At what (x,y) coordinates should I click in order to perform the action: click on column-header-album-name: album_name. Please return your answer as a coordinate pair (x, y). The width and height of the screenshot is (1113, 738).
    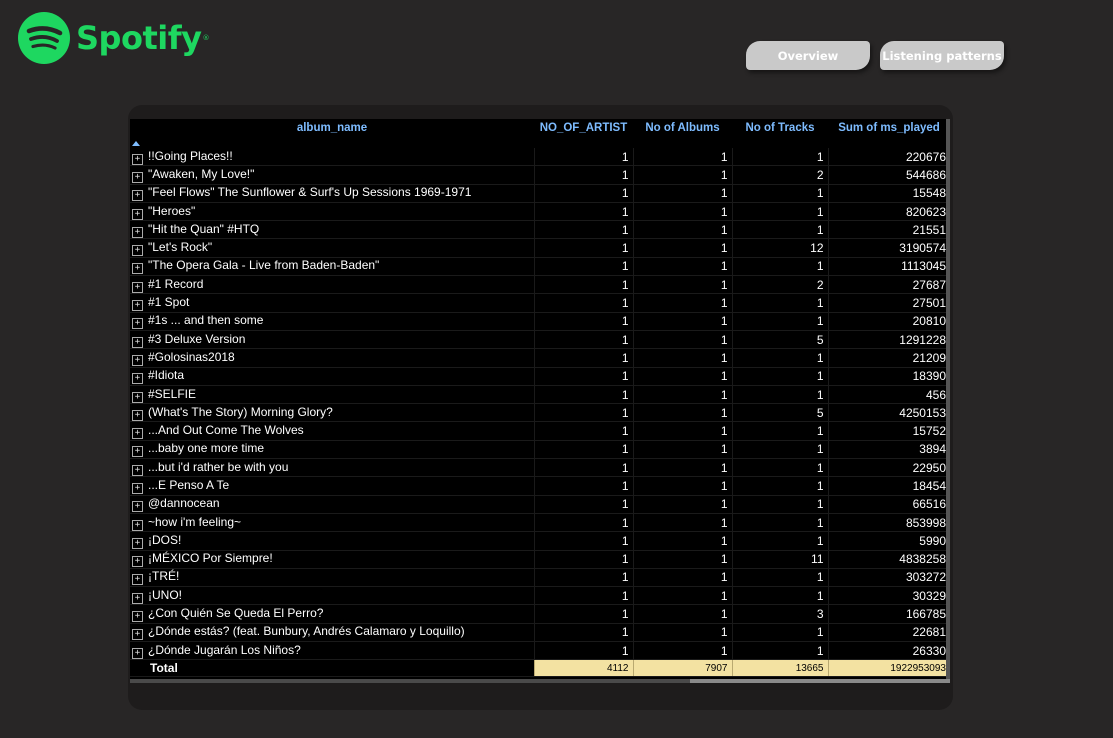
    Looking at the image, I should click on (332, 133).